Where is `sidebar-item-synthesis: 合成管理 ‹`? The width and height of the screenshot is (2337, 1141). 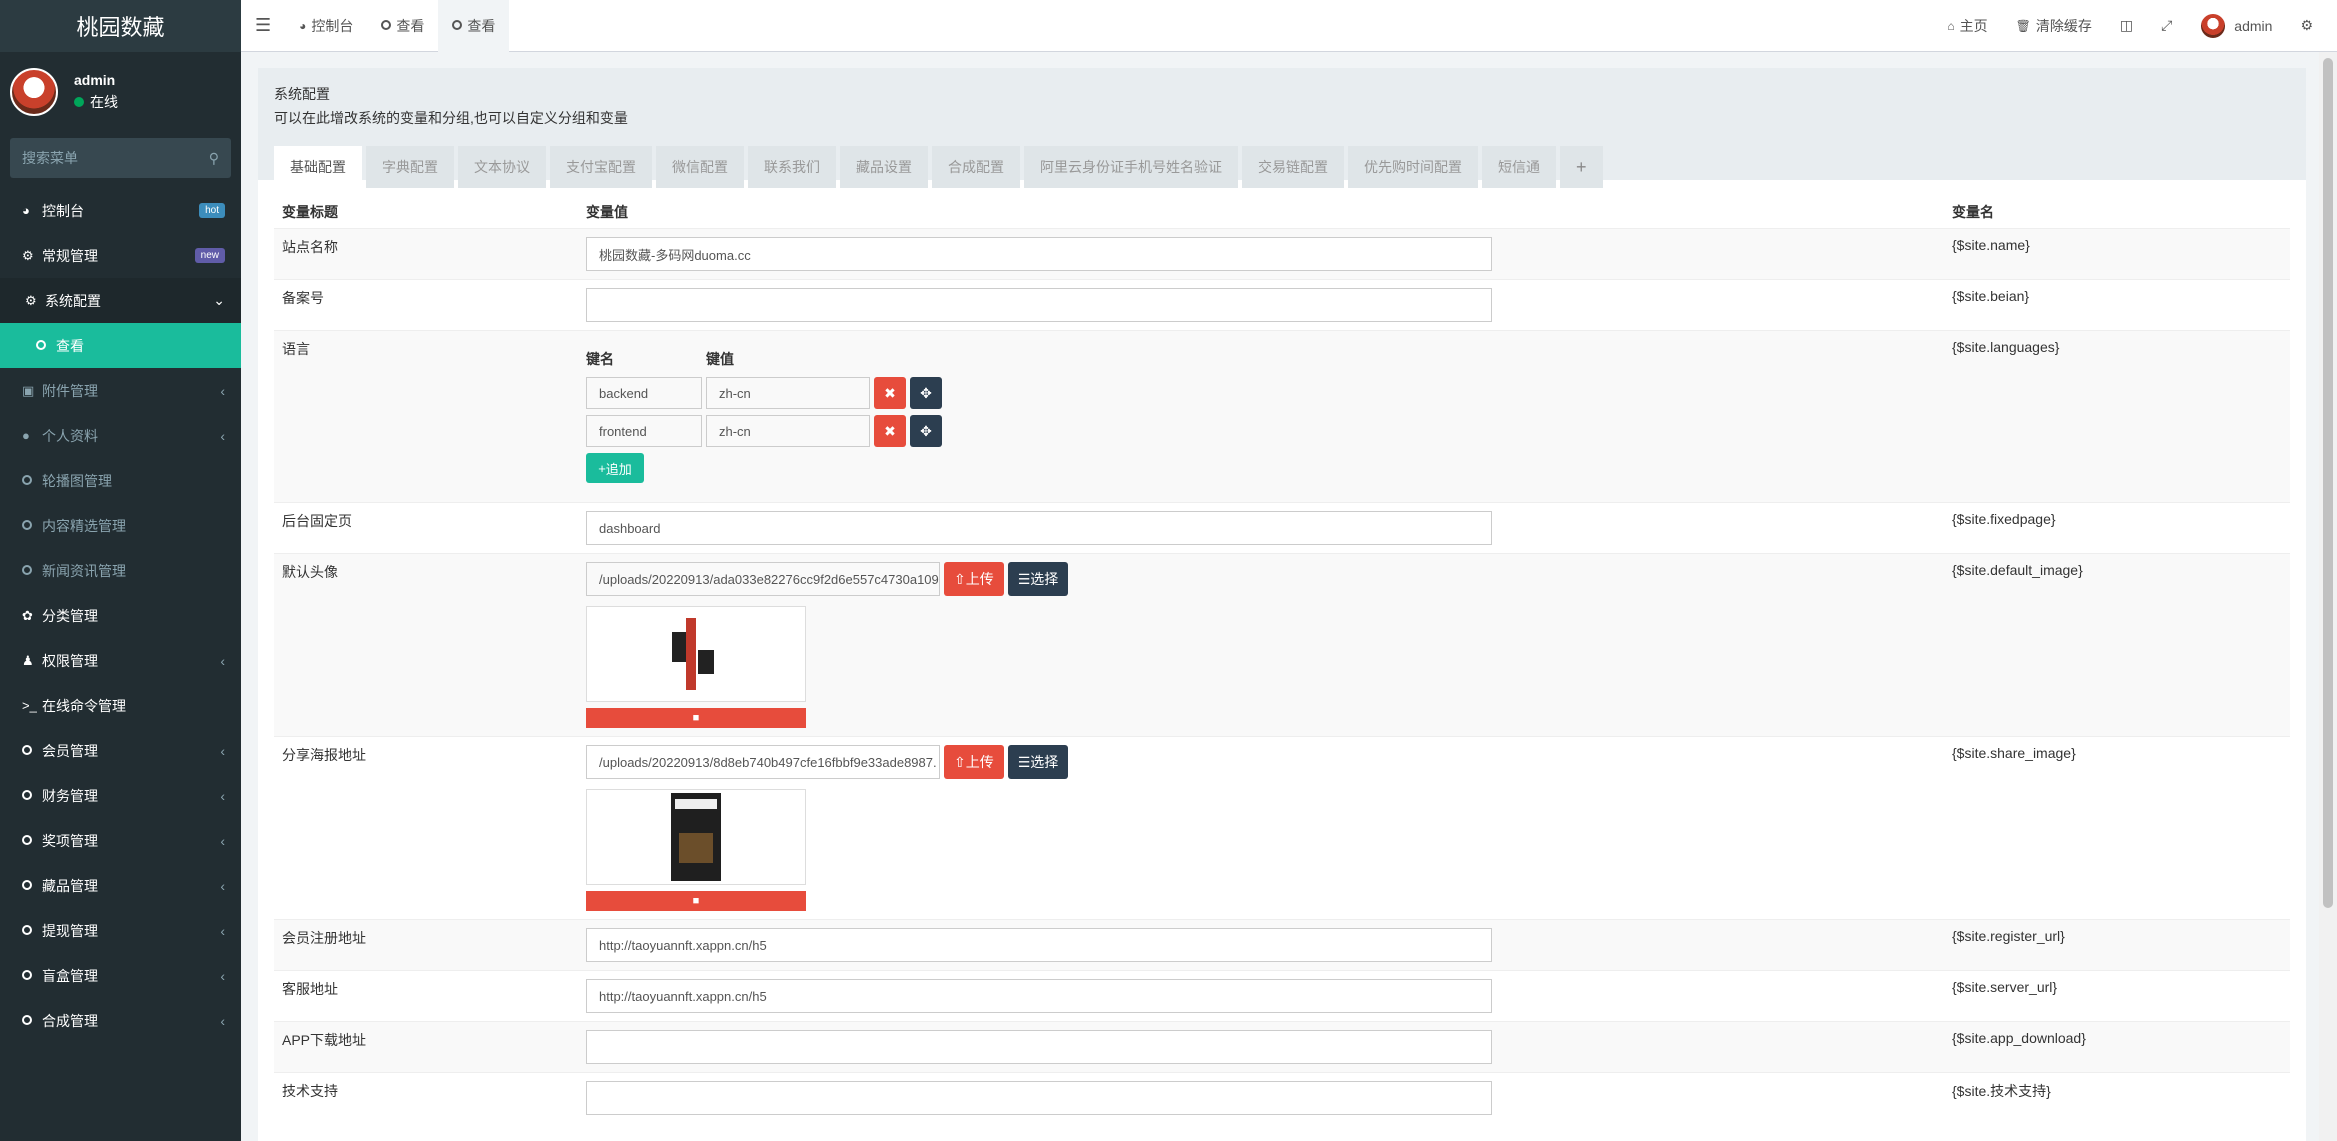 sidebar-item-synthesis: 合成管理 ‹ is located at coordinates (120, 1020).